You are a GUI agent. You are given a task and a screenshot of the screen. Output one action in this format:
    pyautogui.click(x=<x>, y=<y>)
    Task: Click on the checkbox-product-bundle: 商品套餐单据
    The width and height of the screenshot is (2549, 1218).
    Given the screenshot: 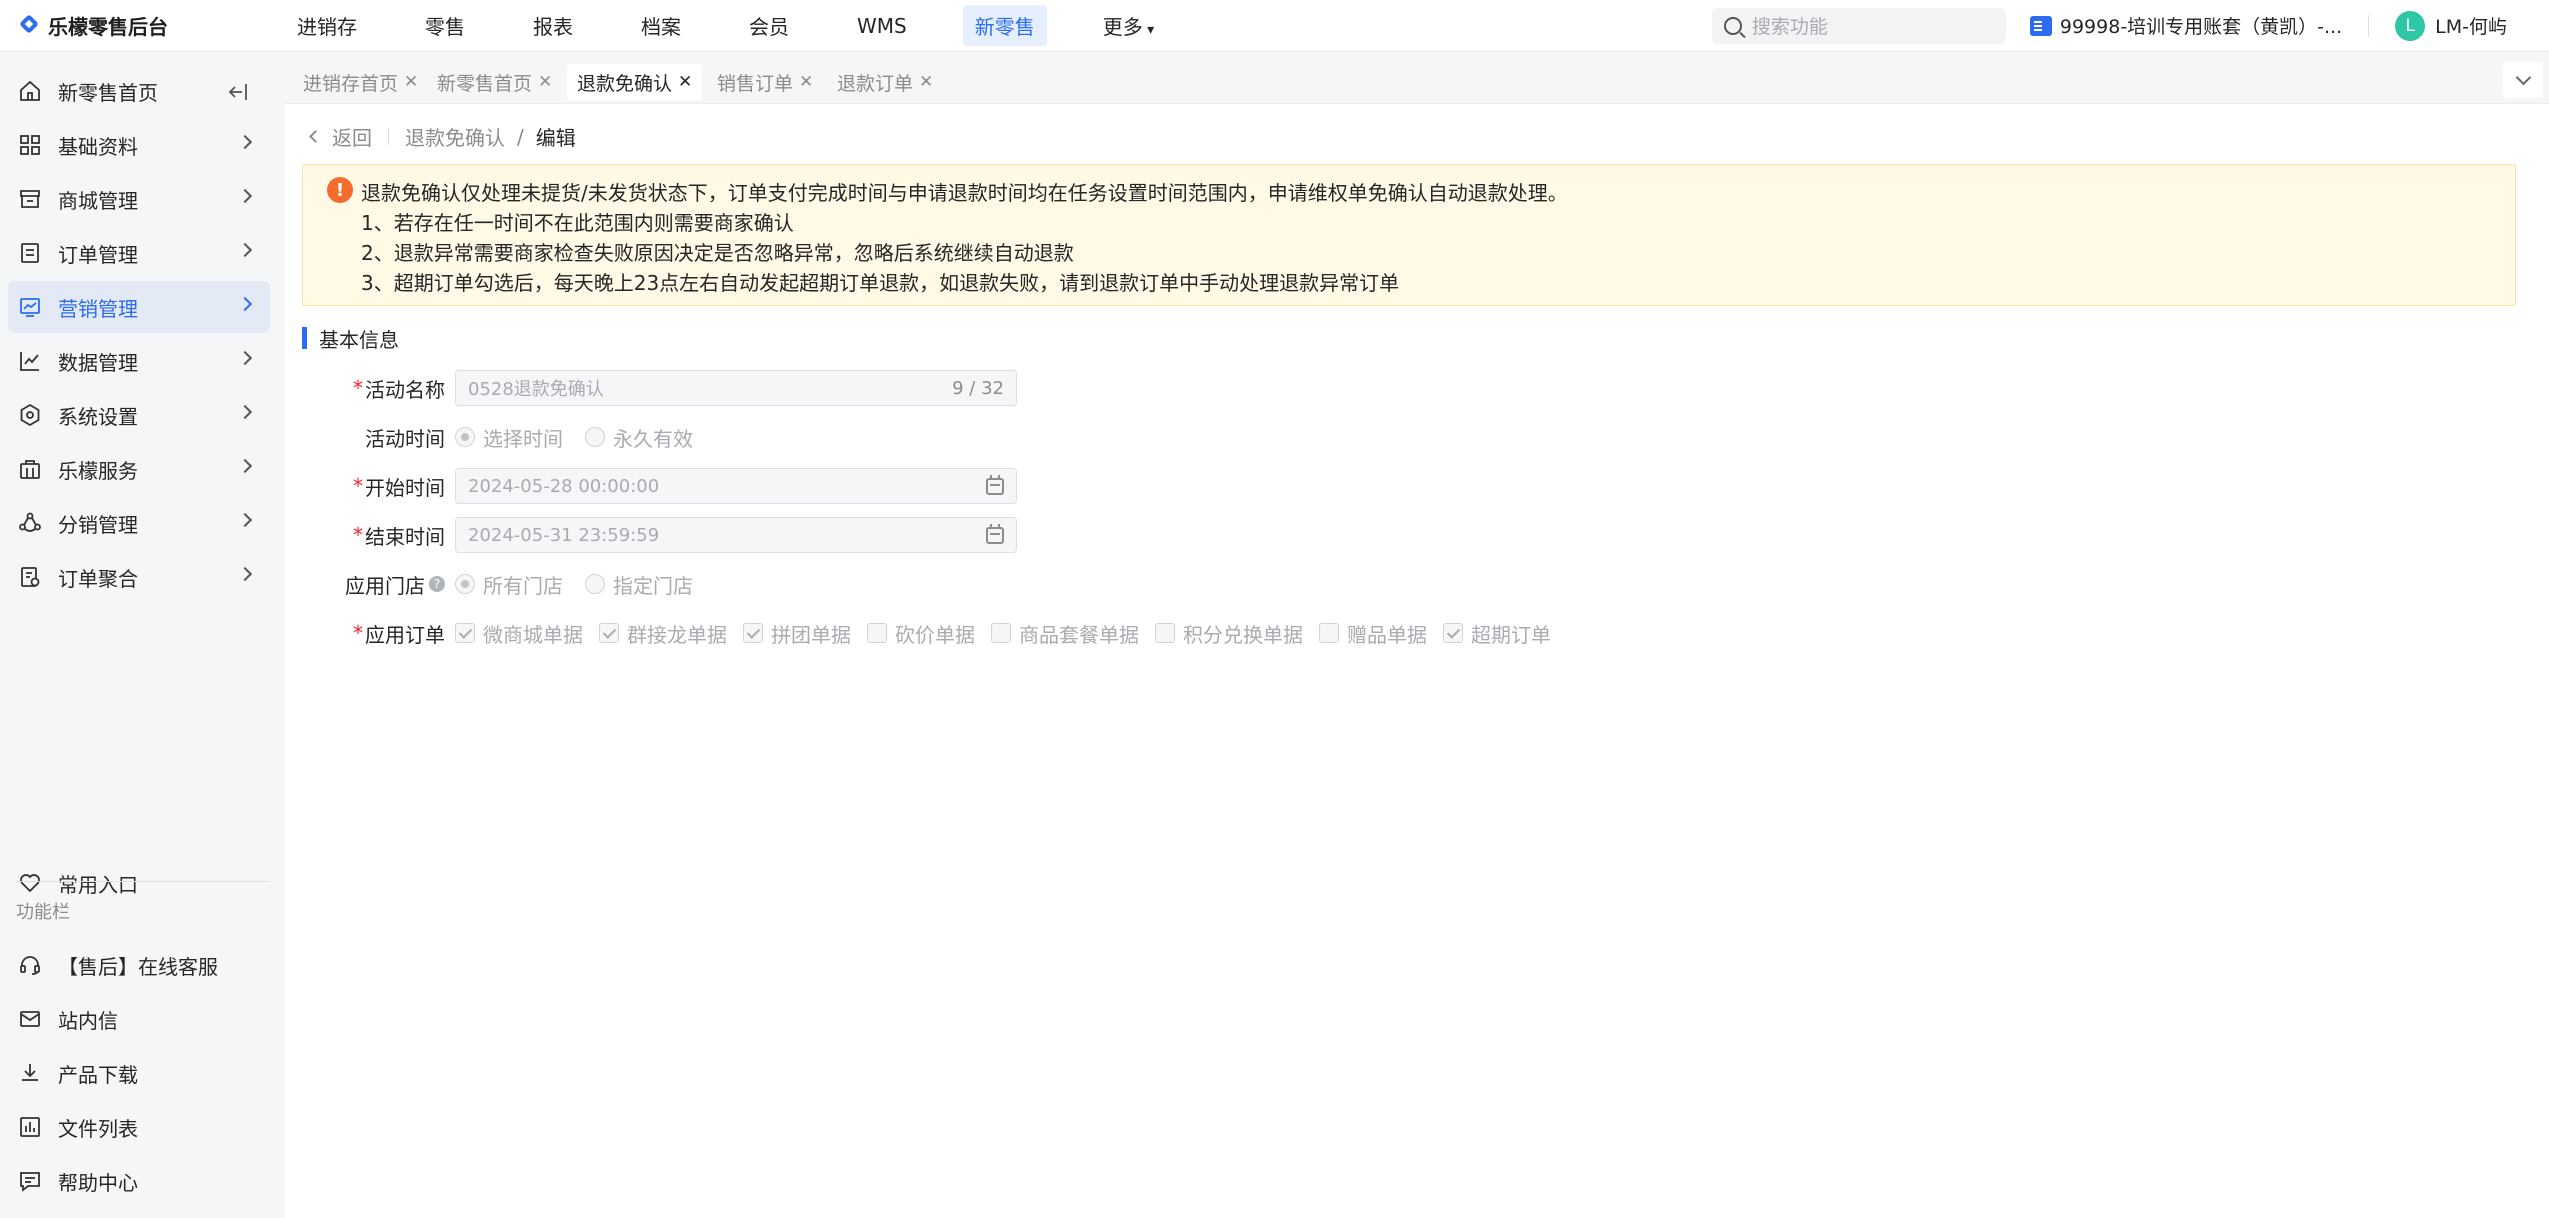 What is the action you would take?
    pyautogui.click(x=1065, y=633)
    